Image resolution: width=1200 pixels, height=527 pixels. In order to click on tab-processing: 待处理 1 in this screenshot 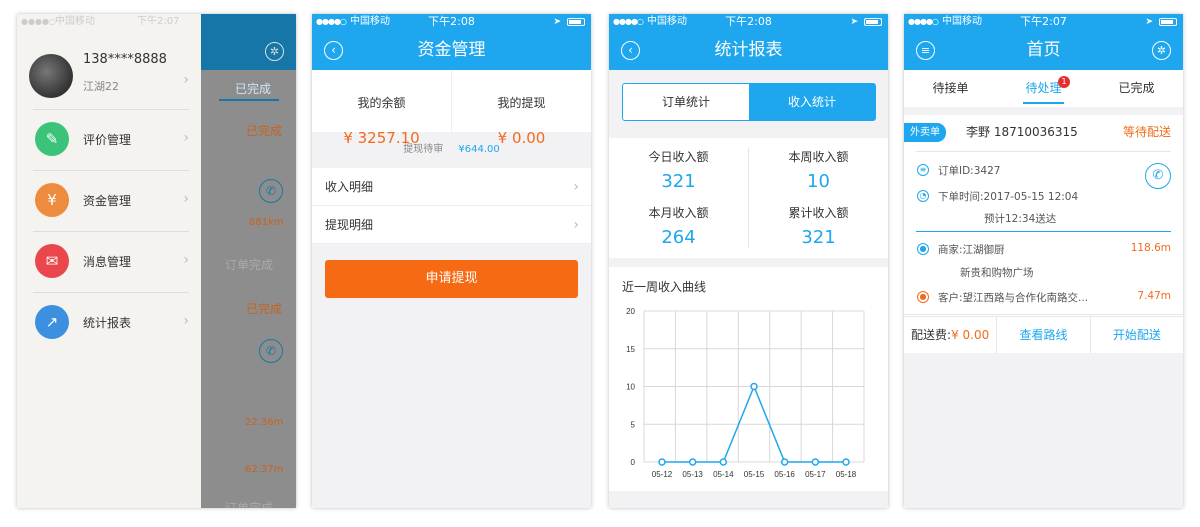, I will do `click(1043, 88)`.